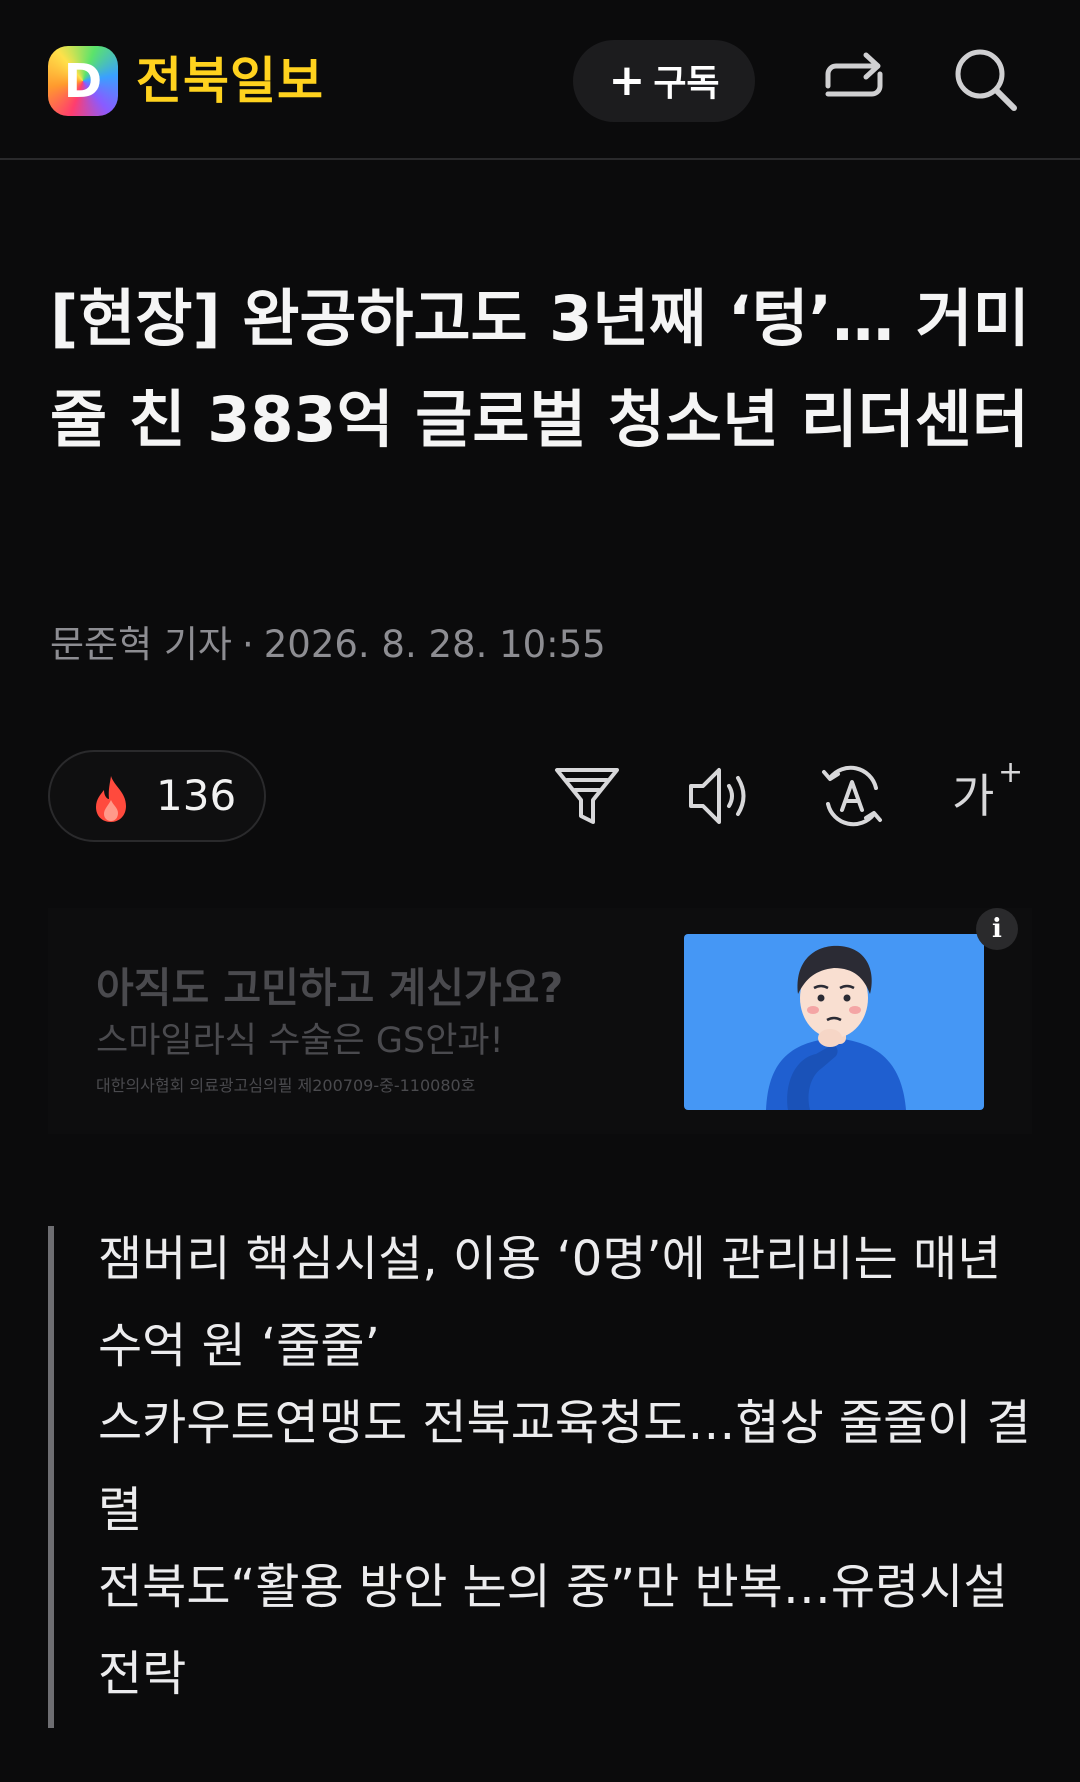 Image resolution: width=1080 pixels, height=1782 pixels. I want to click on reaction-count: 136, so click(196, 795).